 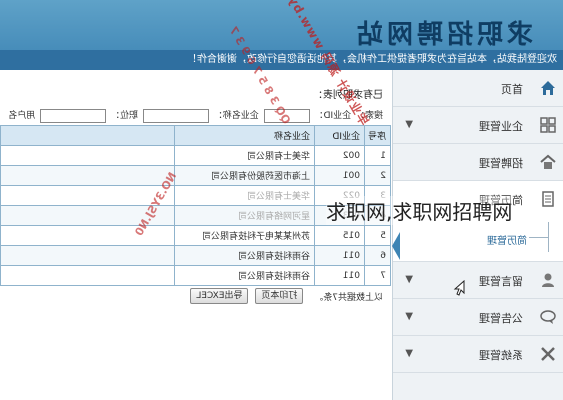 I want to click on cell-index: 1, so click(x=377, y=155).